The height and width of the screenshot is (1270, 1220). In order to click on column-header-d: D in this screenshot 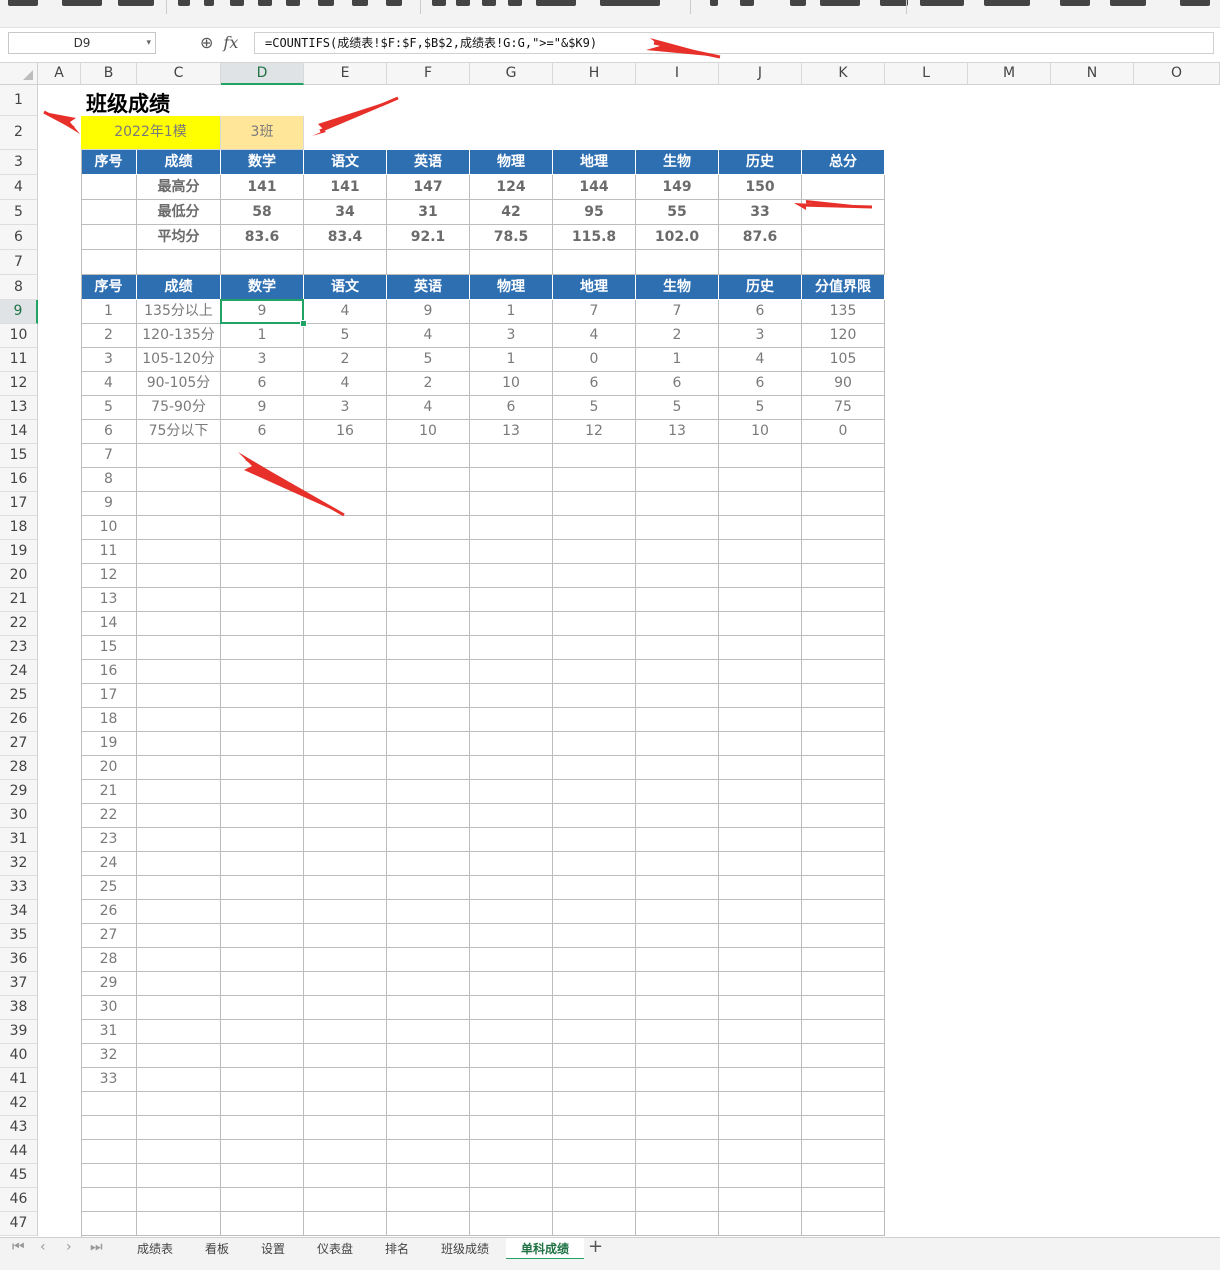, I will do `click(262, 74)`.